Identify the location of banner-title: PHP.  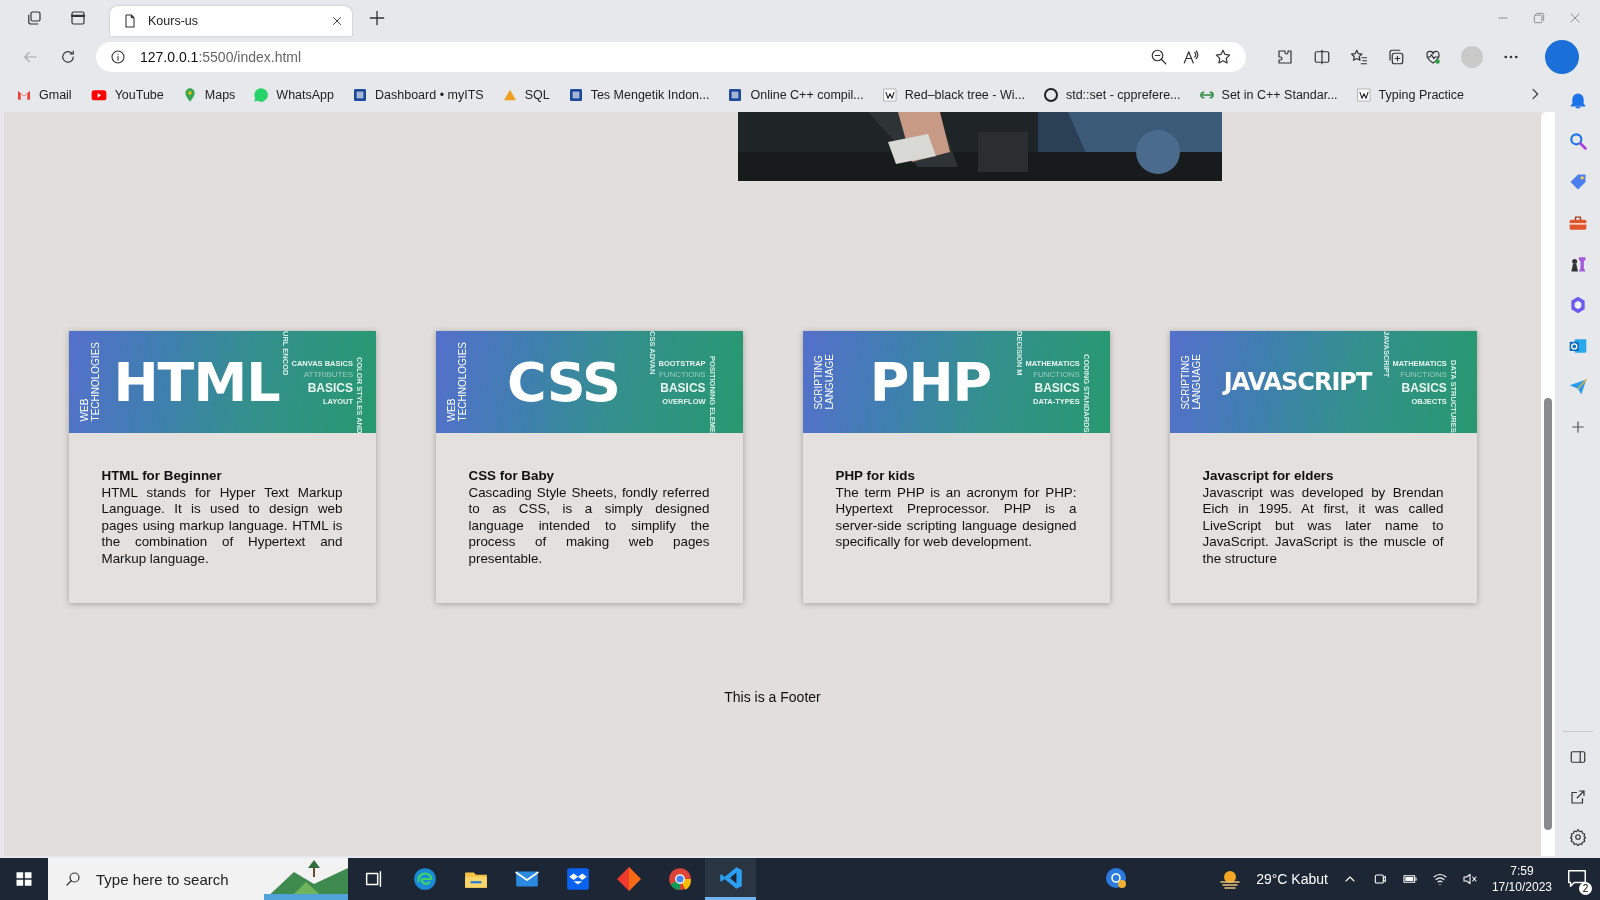
(930, 382).